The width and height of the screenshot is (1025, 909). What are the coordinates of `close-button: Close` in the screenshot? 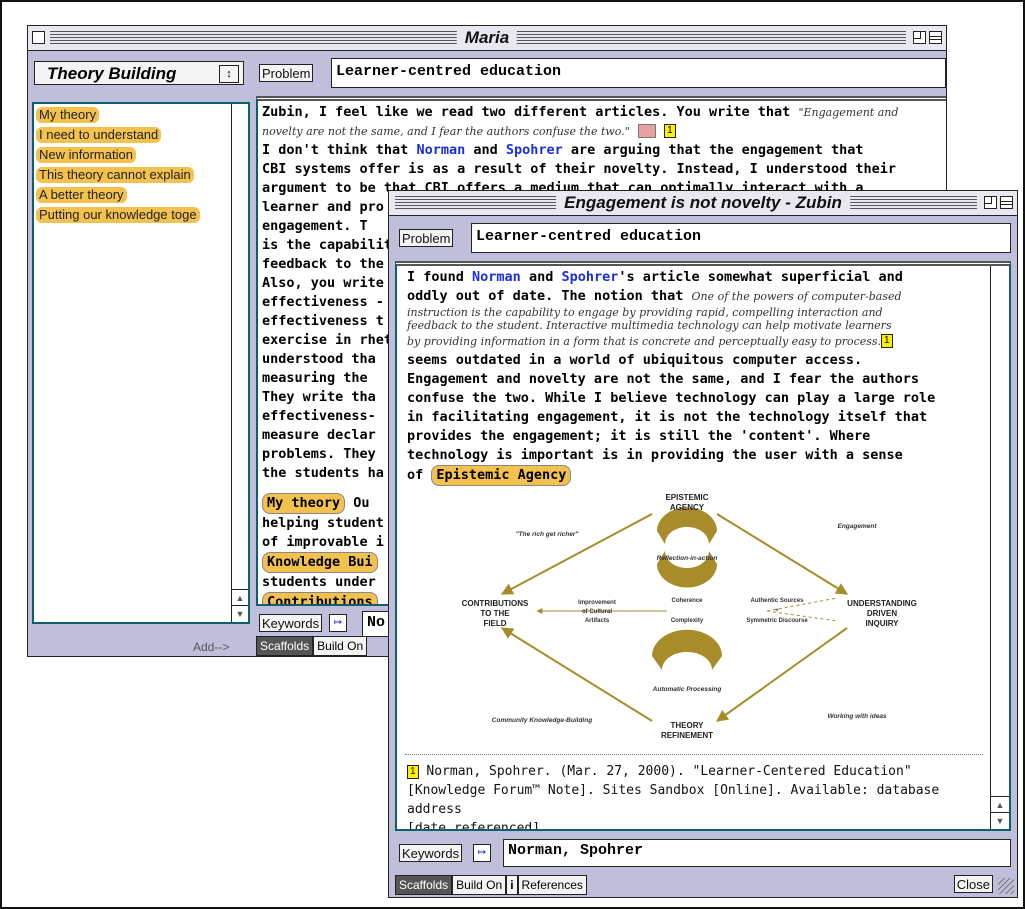 It's located at (973, 884).